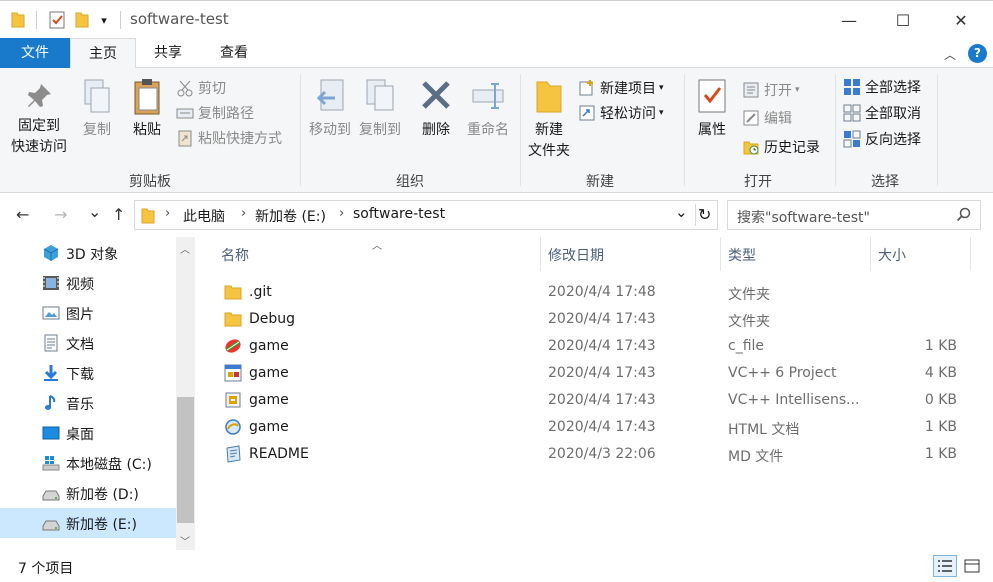 This screenshot has height=582, width=993. I want to click on edit-button: 编辑, so click(767, 118).